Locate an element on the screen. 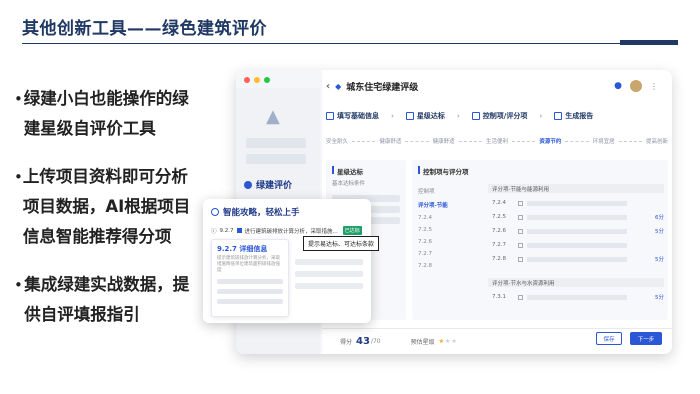 The image size is (700, 394). avatar is located at coordinates (636, 86).